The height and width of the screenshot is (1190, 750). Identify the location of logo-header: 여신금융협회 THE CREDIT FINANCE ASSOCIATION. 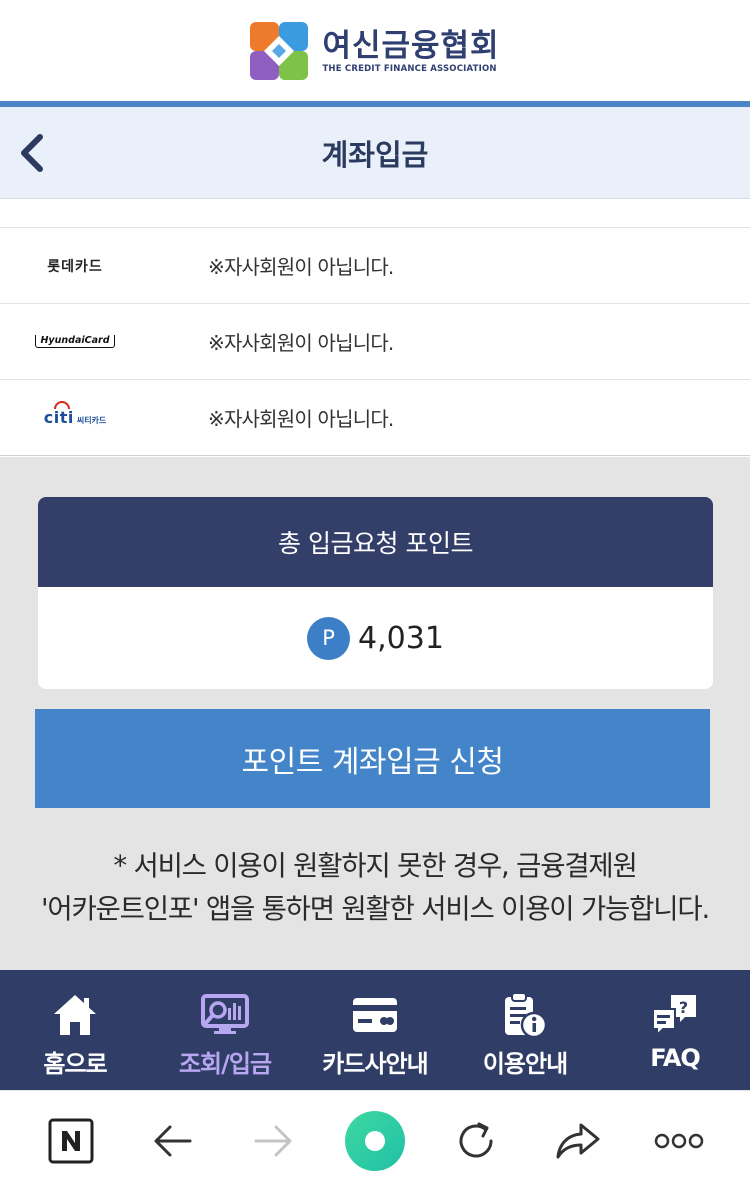
(375, 51).